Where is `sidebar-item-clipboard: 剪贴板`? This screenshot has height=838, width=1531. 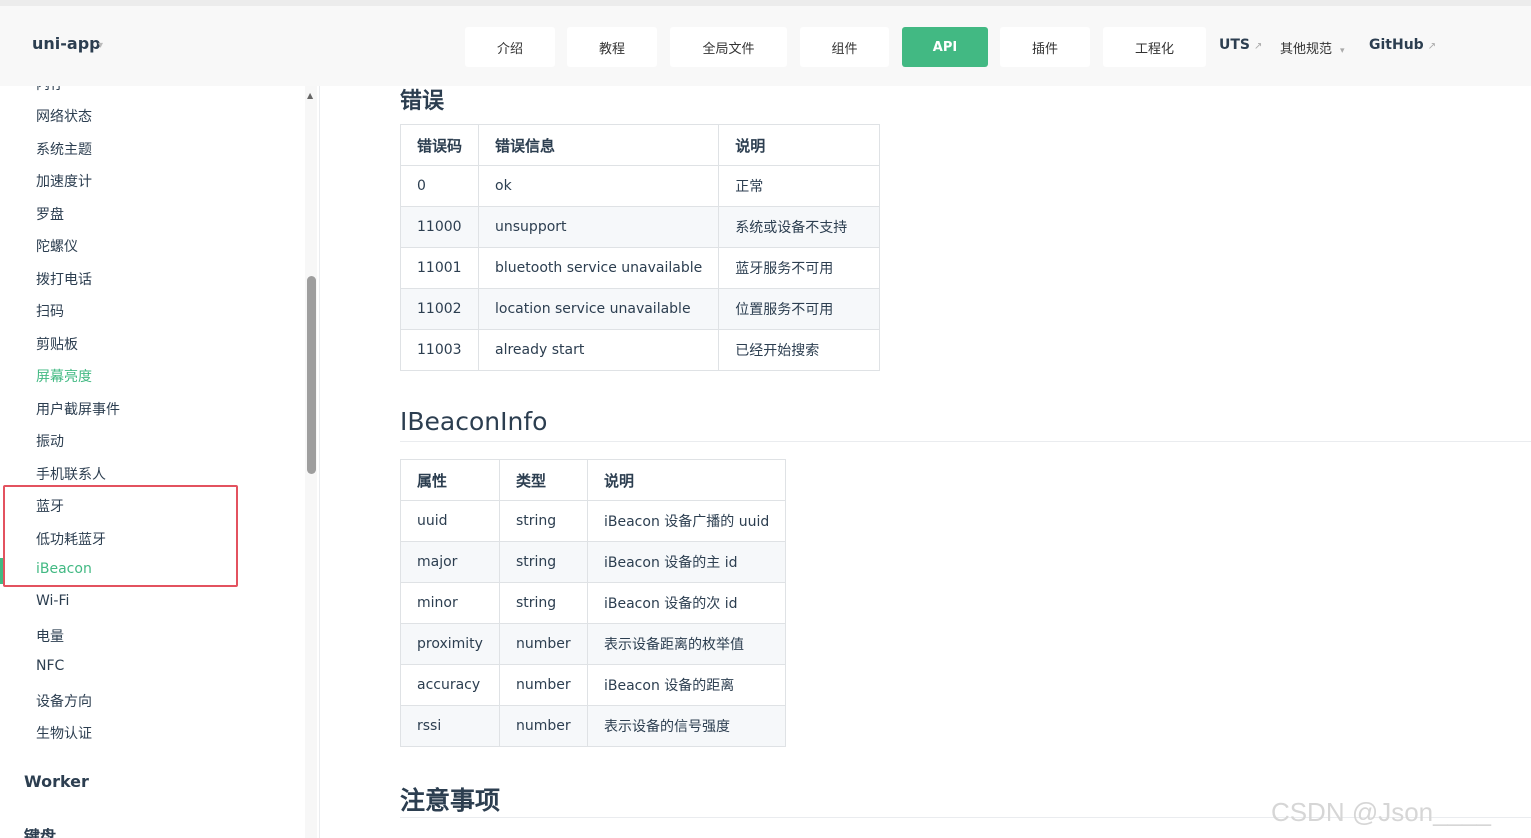
sidebar-item-clipboard: 剪贴板 is located at coordinates (57, 344).